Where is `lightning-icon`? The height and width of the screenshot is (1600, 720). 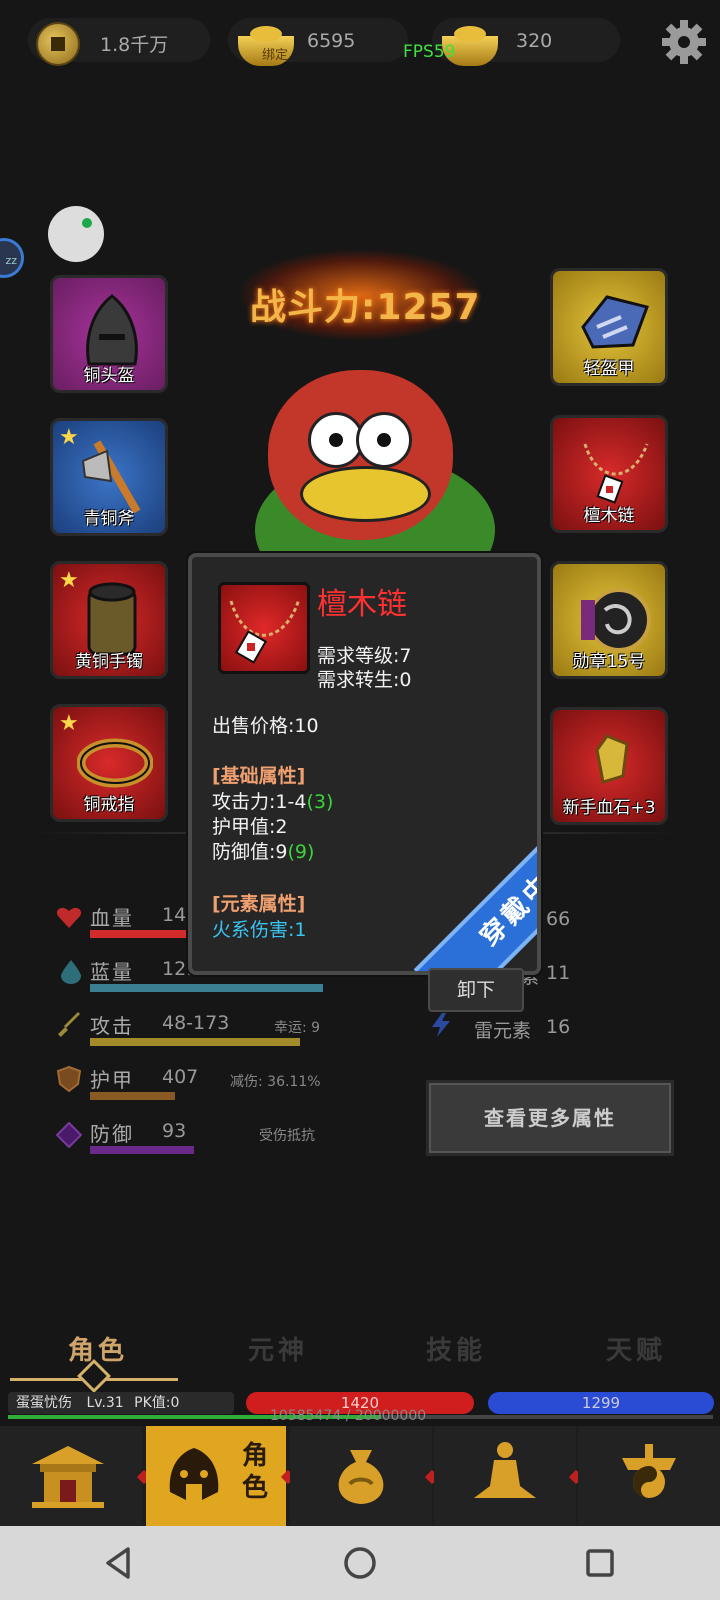
lightning-icon is located at coordinates (441, 1025).